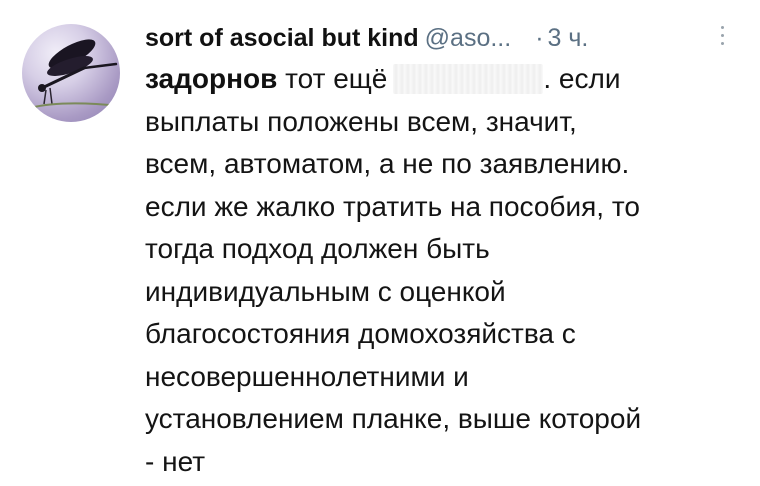 This screenshot has height=486, width=760. What do you see at coordinates (582, 78) in the screenshot?
I see `tweet-line-1-after: . если` at bounding box center [582, 78].